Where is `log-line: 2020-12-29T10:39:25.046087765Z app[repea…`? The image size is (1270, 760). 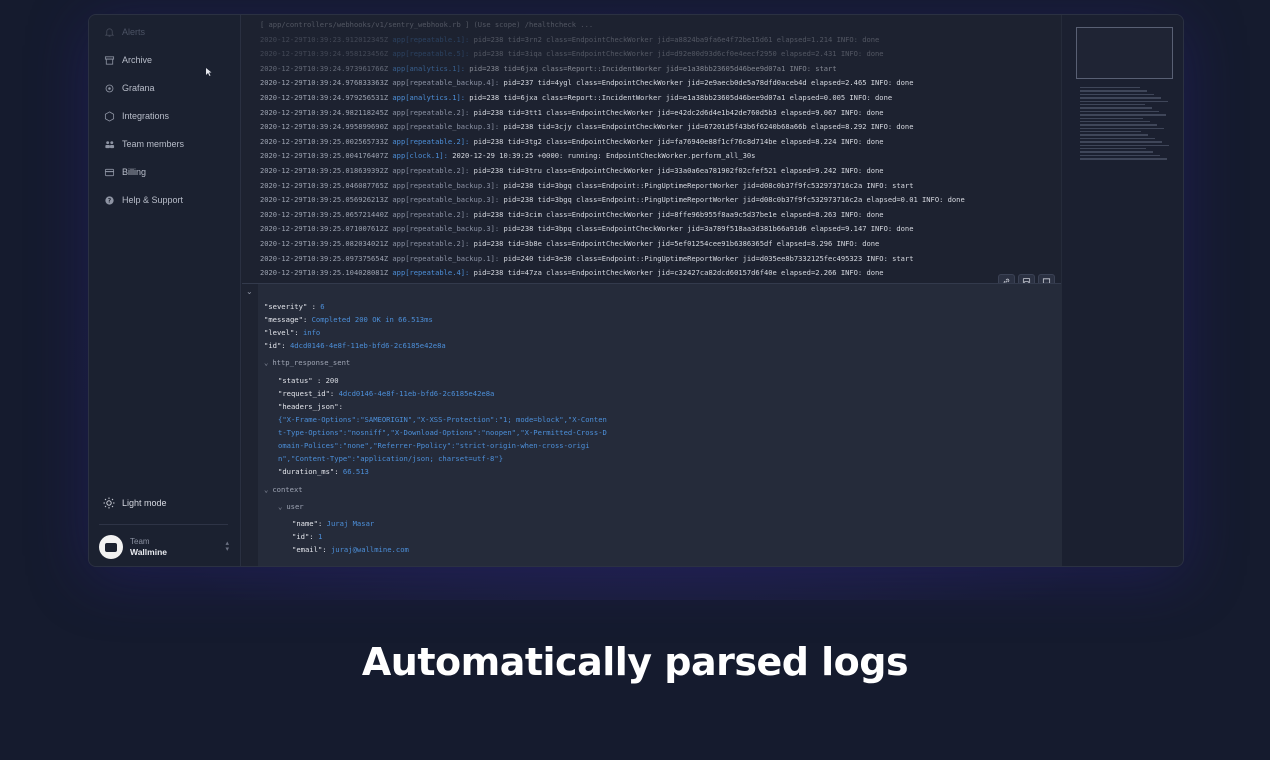 log-line: 2020-12-29T10:39:25.046087765Z app[repea… is located at coordinates (660, 186).